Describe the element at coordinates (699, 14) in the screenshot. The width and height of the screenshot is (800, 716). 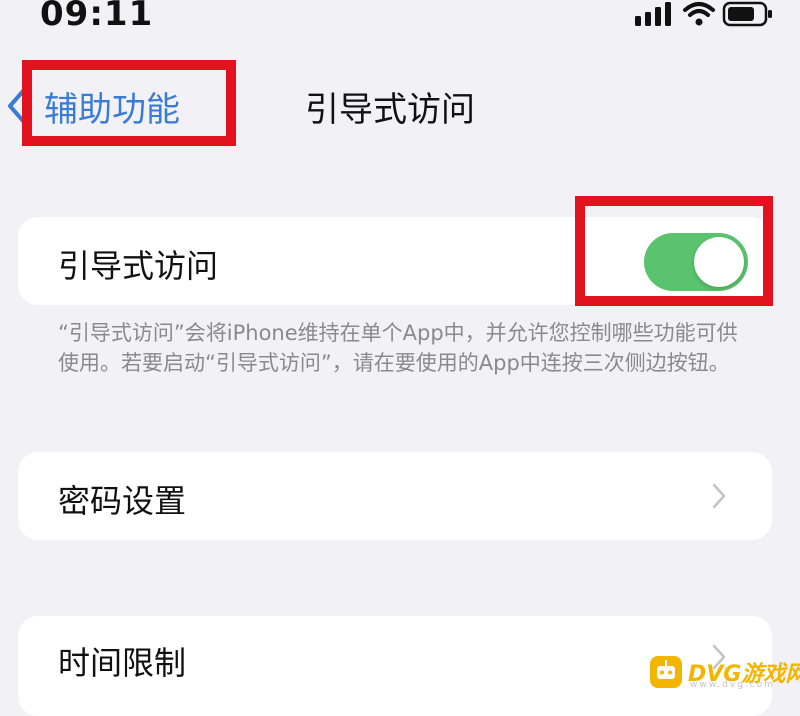
I see `wifi-icon` at that location.